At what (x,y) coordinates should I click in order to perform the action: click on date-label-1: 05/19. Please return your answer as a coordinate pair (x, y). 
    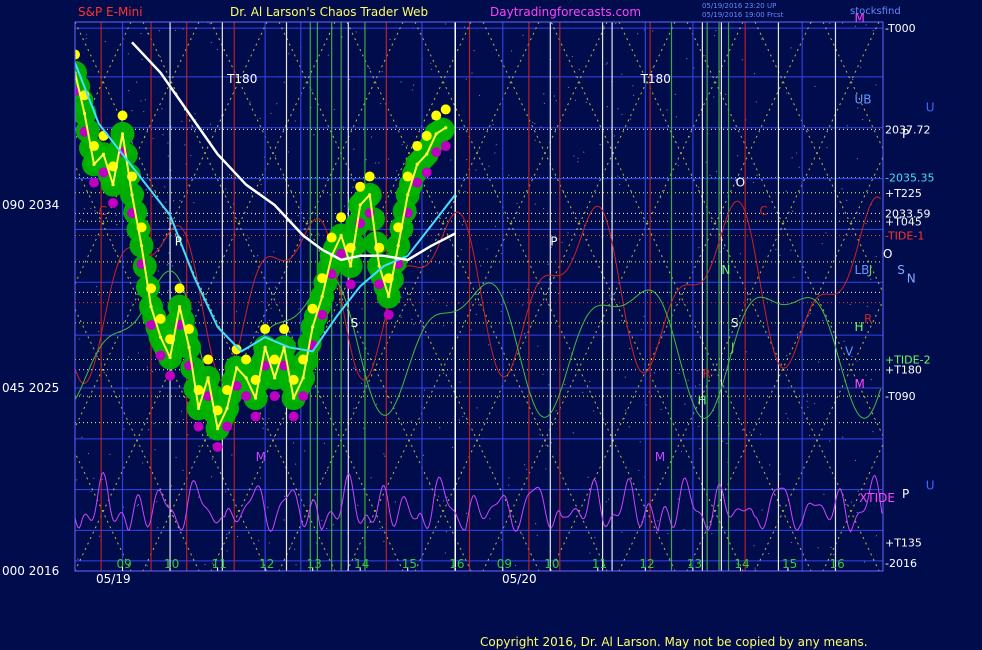
    Looking at the image, I should click on (113, 579).